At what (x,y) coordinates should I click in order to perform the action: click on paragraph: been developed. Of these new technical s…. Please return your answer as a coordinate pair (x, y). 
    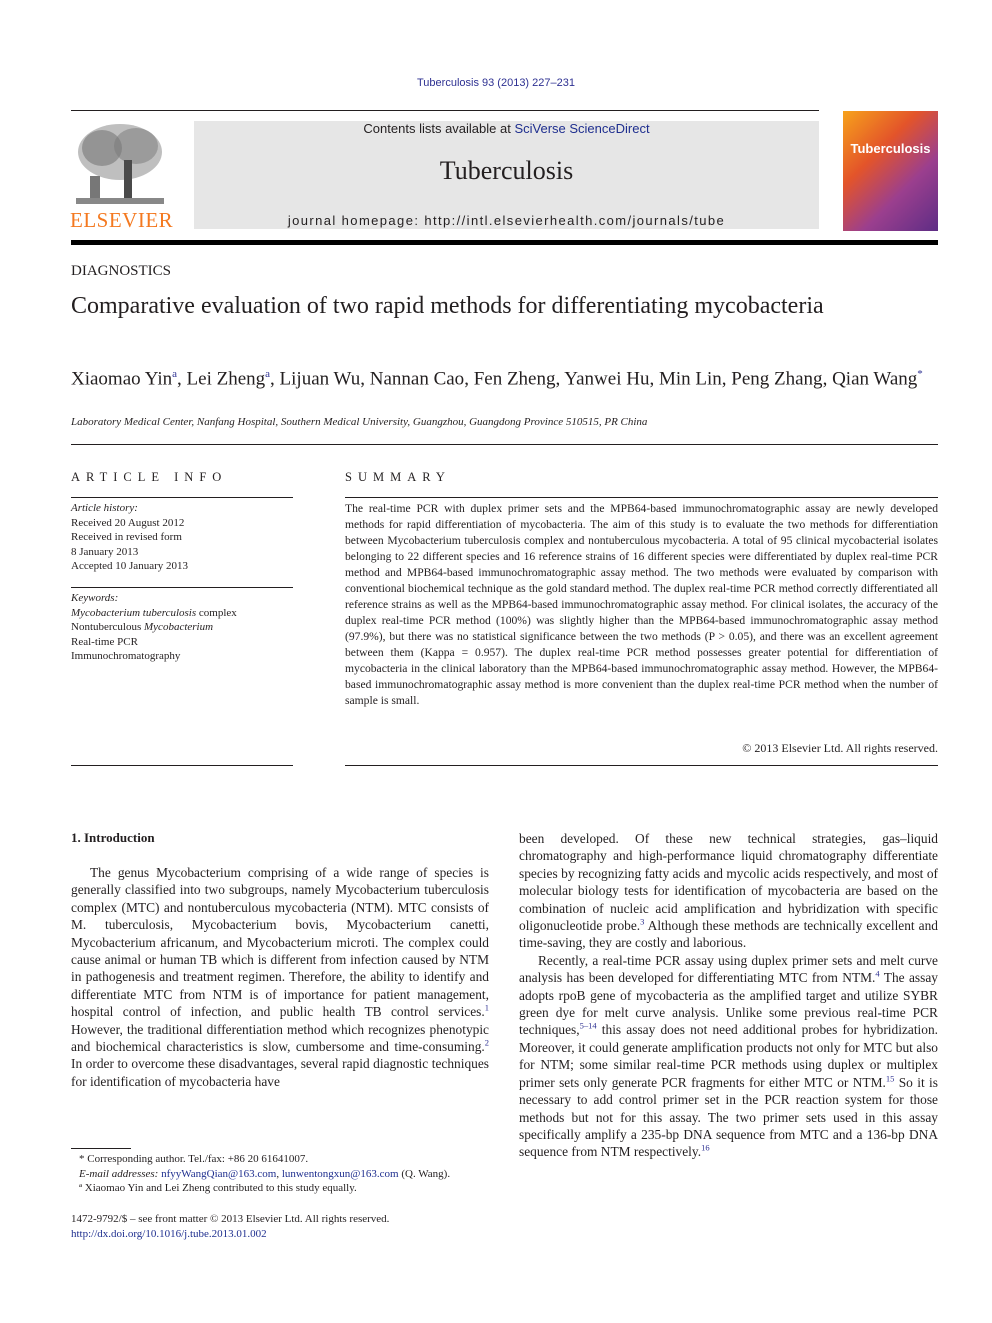
    Looking at the image, I should click on (729, 891).